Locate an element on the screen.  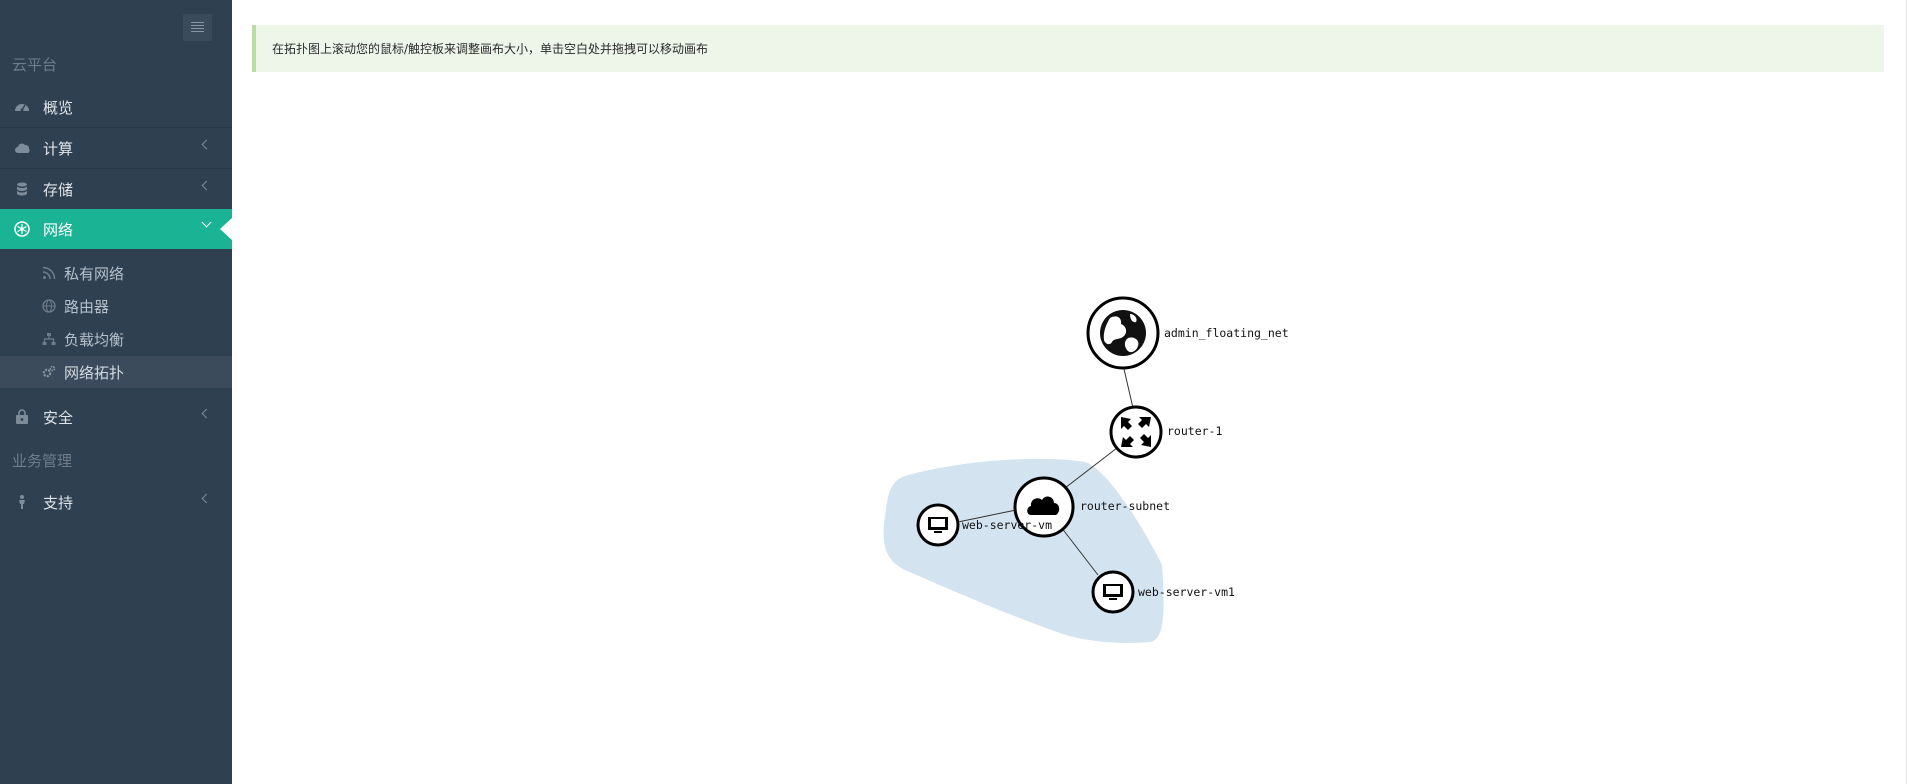
node-label-external: admin_floating_net is located at coordinates (1226, 333).